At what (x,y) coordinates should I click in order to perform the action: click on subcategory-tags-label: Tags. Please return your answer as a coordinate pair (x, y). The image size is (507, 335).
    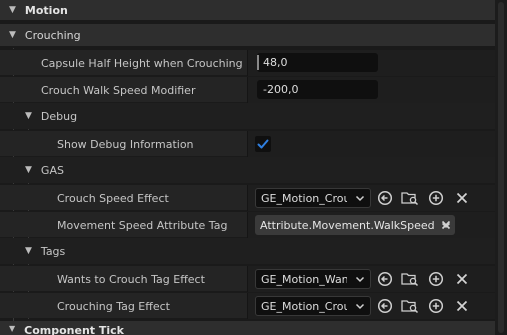
    Looking at the image, I should click on (53, 251).